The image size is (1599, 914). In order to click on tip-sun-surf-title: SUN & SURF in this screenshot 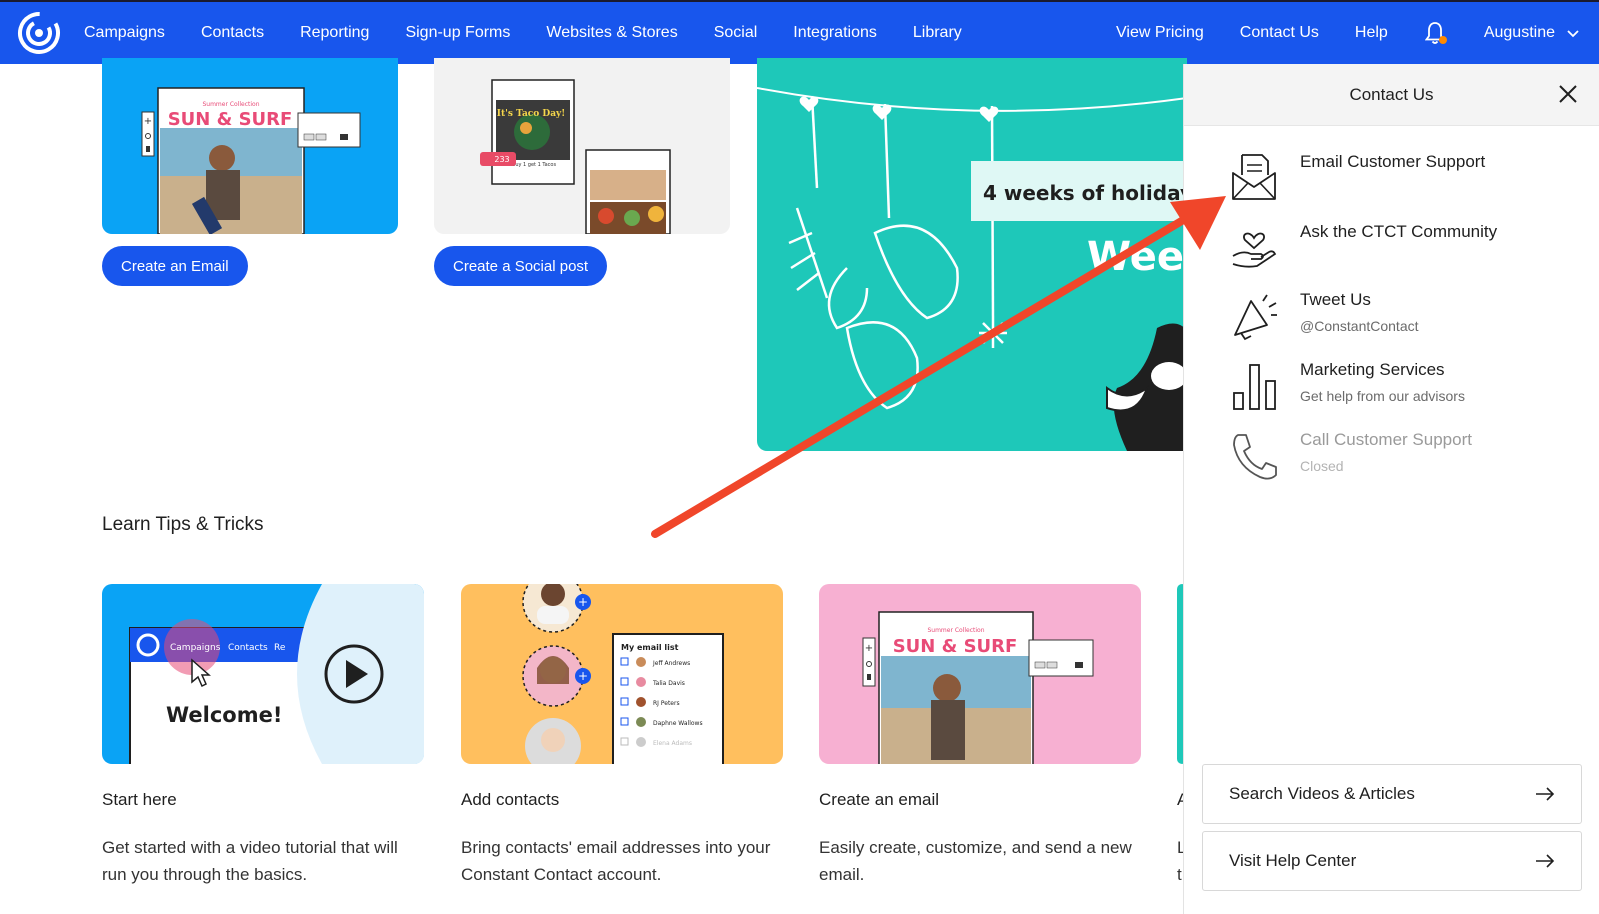, I will do `click(955, 646)`.